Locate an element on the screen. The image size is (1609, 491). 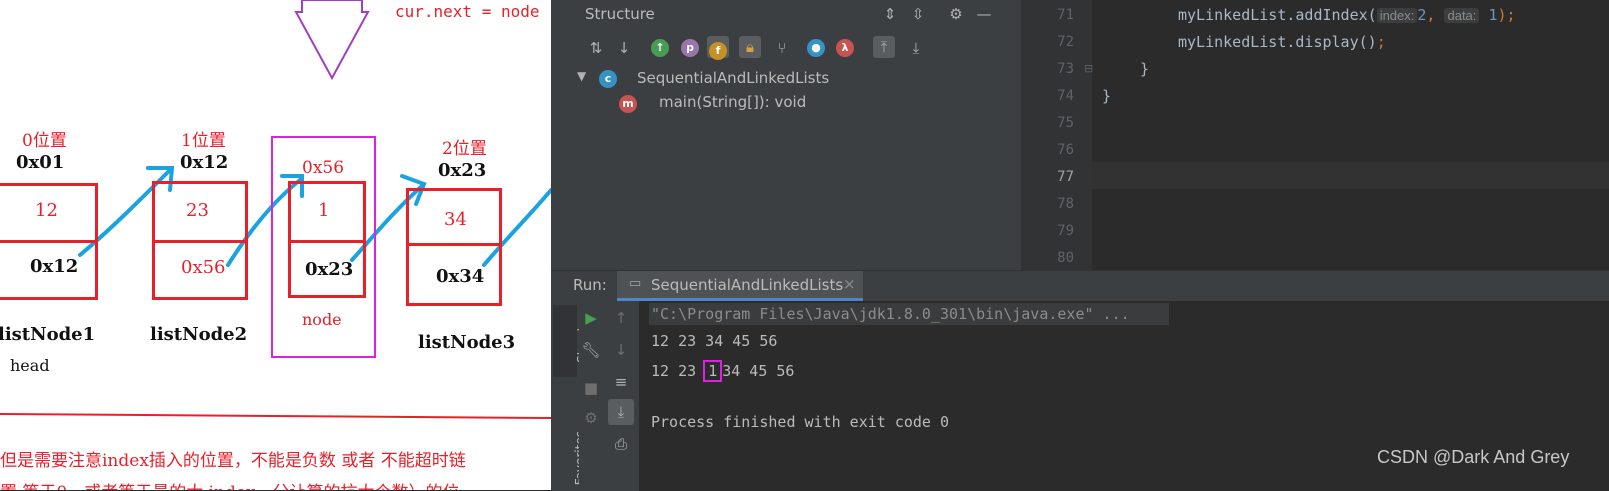
line-number: 74 is located at coordinates (1065, 96).